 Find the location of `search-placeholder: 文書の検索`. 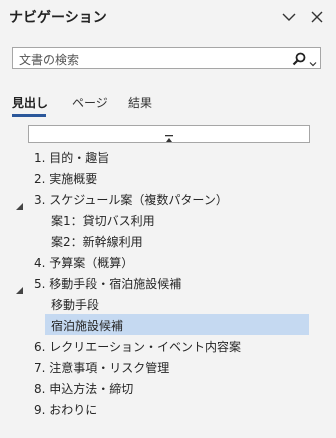

search-placeholder: 文書の検索 is located at coordinates (49, 60).